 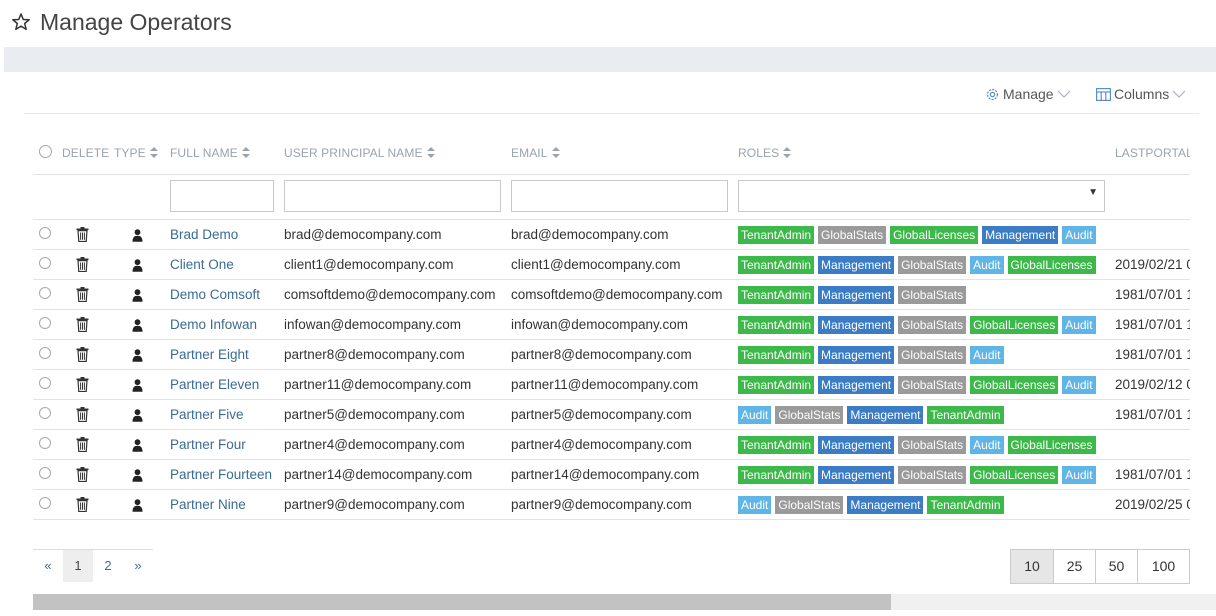 I want to click on page-2-button: 2, so click(x=108, y=566).